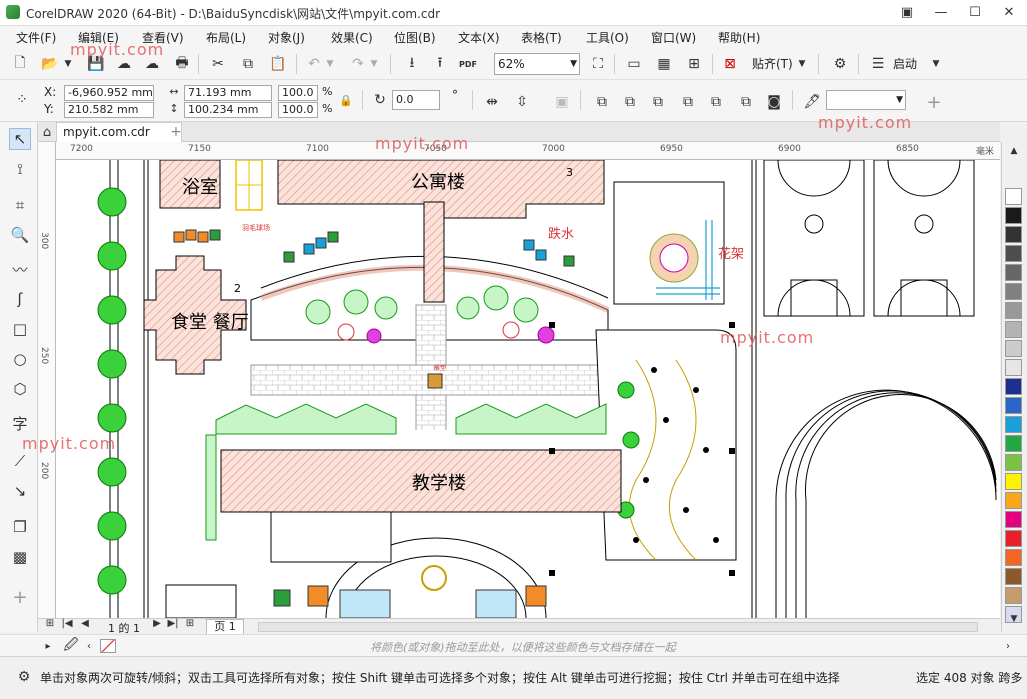 The image size is (1027, 699). Describe the element at coordinates (598, 64) in the screenshot. I see `zoom-to-page-icon: ⛶` at that location.